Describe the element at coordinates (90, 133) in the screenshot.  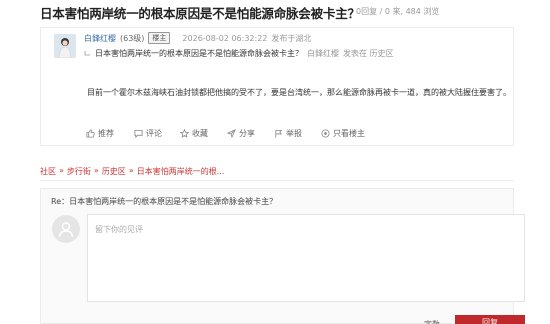
I see `thumbs-up-icon` at that location.